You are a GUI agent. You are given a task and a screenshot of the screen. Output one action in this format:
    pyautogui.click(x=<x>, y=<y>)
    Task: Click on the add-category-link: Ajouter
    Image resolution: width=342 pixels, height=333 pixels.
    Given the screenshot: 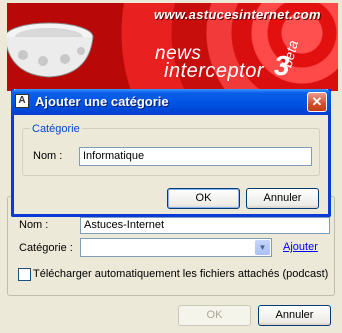 What is the action you would take?
    pyautogui.click(x=300, y=247)
    